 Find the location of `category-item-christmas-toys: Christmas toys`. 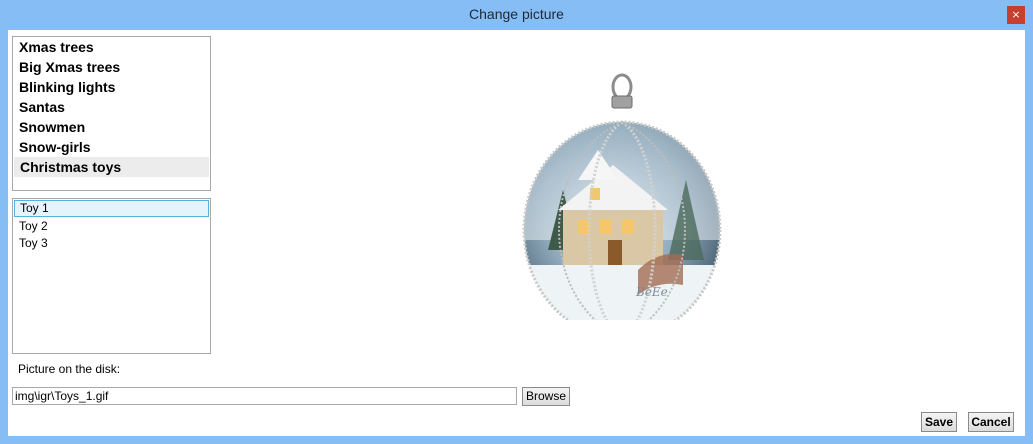

category-item-christmas-toys: Christmas toys is located at coordinates (111, 167).